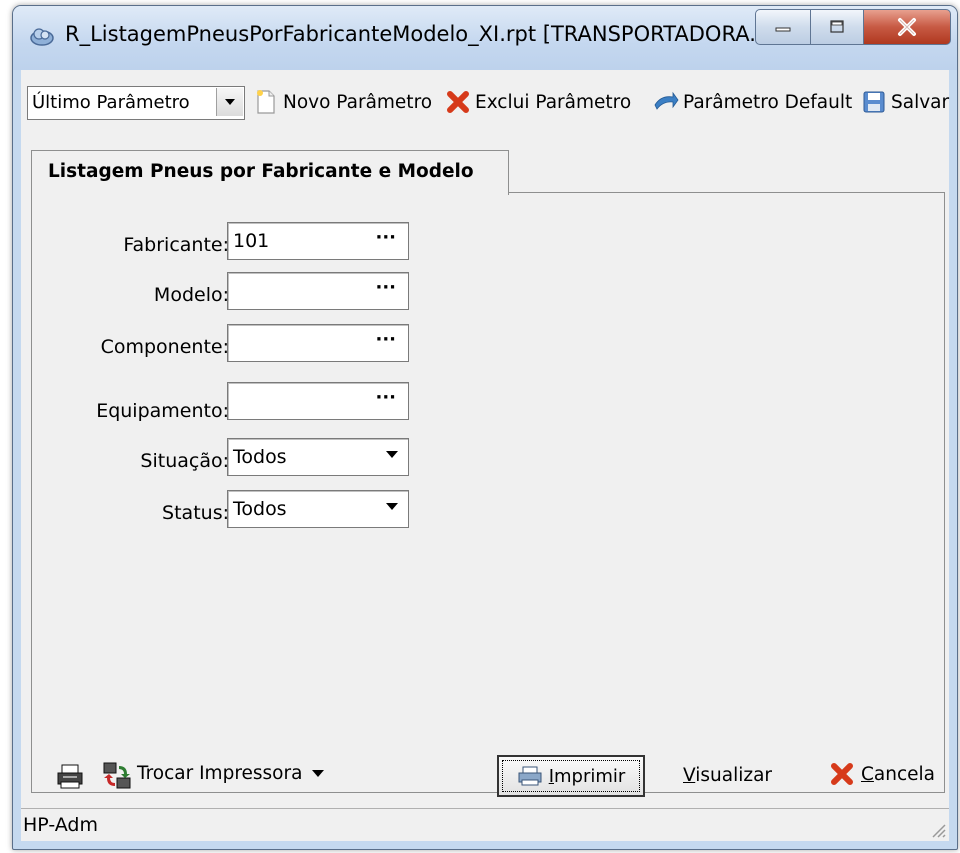 The image size is (960, 853). I want to click on fabricante-field: 101 ···, so click(318, 241).